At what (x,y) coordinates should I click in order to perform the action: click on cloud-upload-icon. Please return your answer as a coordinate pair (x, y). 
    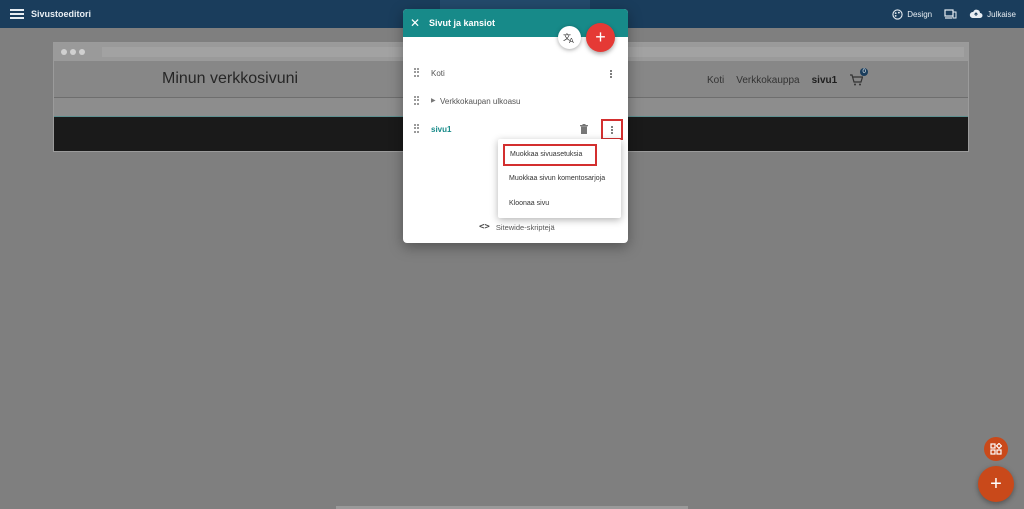
    Looking at the image, I should click on (976, 13).